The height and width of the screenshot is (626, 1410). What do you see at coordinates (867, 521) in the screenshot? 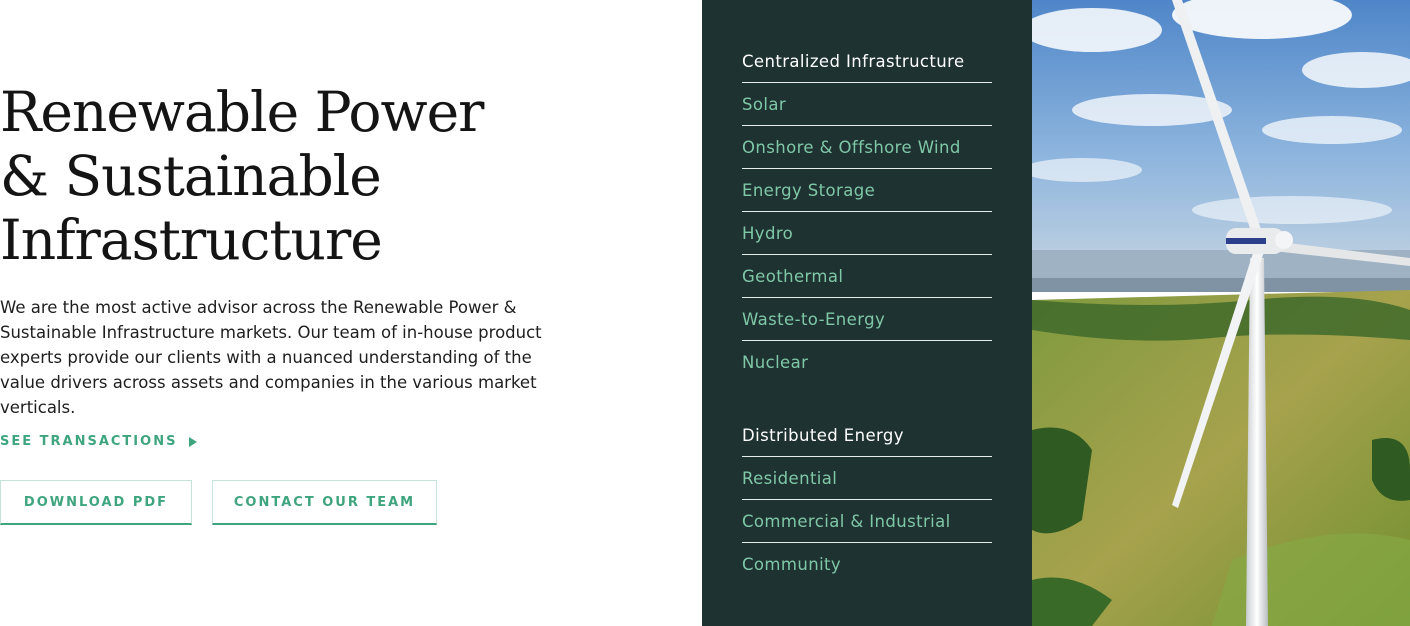
I see `menu-item-commercial-industrial: Commercial & Industrial` at bounding box center [867, 521].